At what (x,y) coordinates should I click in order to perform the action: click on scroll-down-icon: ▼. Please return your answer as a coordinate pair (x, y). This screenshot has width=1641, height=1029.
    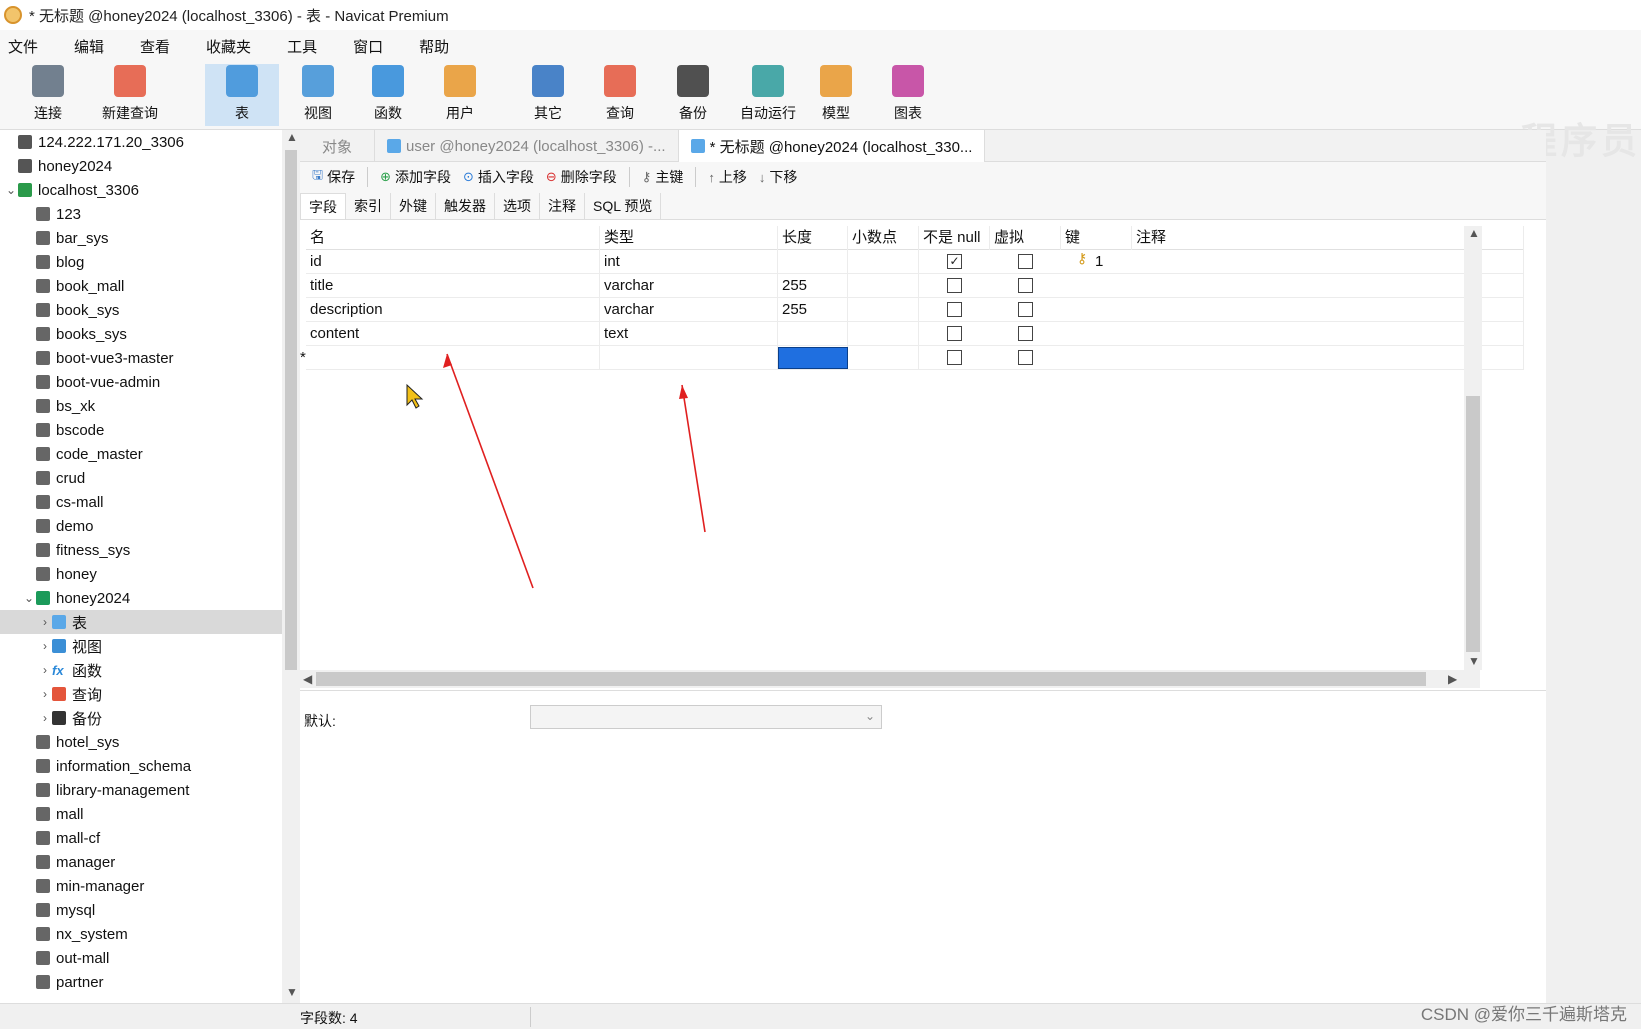
    Looking at the image, I should click on (292, 992).